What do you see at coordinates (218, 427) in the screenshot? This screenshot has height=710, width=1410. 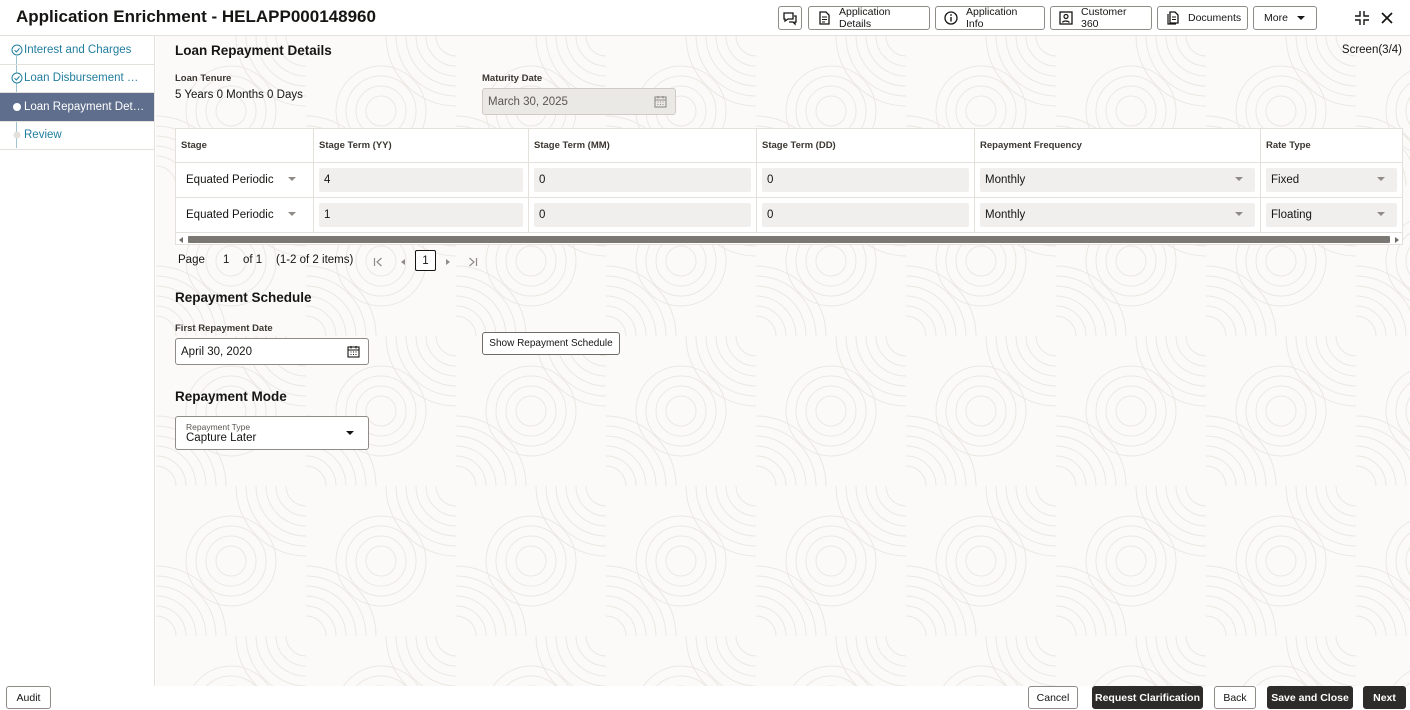 I see `repayment-type-label: Repayment Type` at bounding box center [218, 427].